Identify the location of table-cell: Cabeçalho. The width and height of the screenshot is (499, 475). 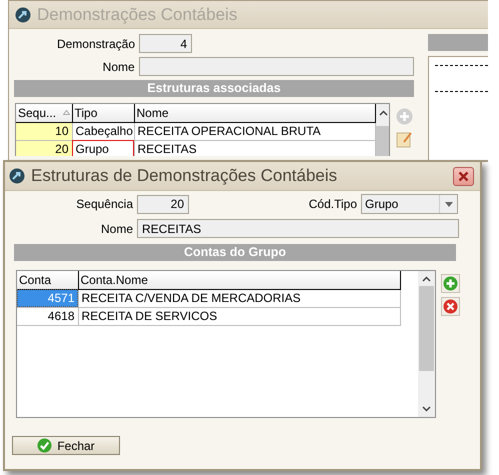
(103, 131).